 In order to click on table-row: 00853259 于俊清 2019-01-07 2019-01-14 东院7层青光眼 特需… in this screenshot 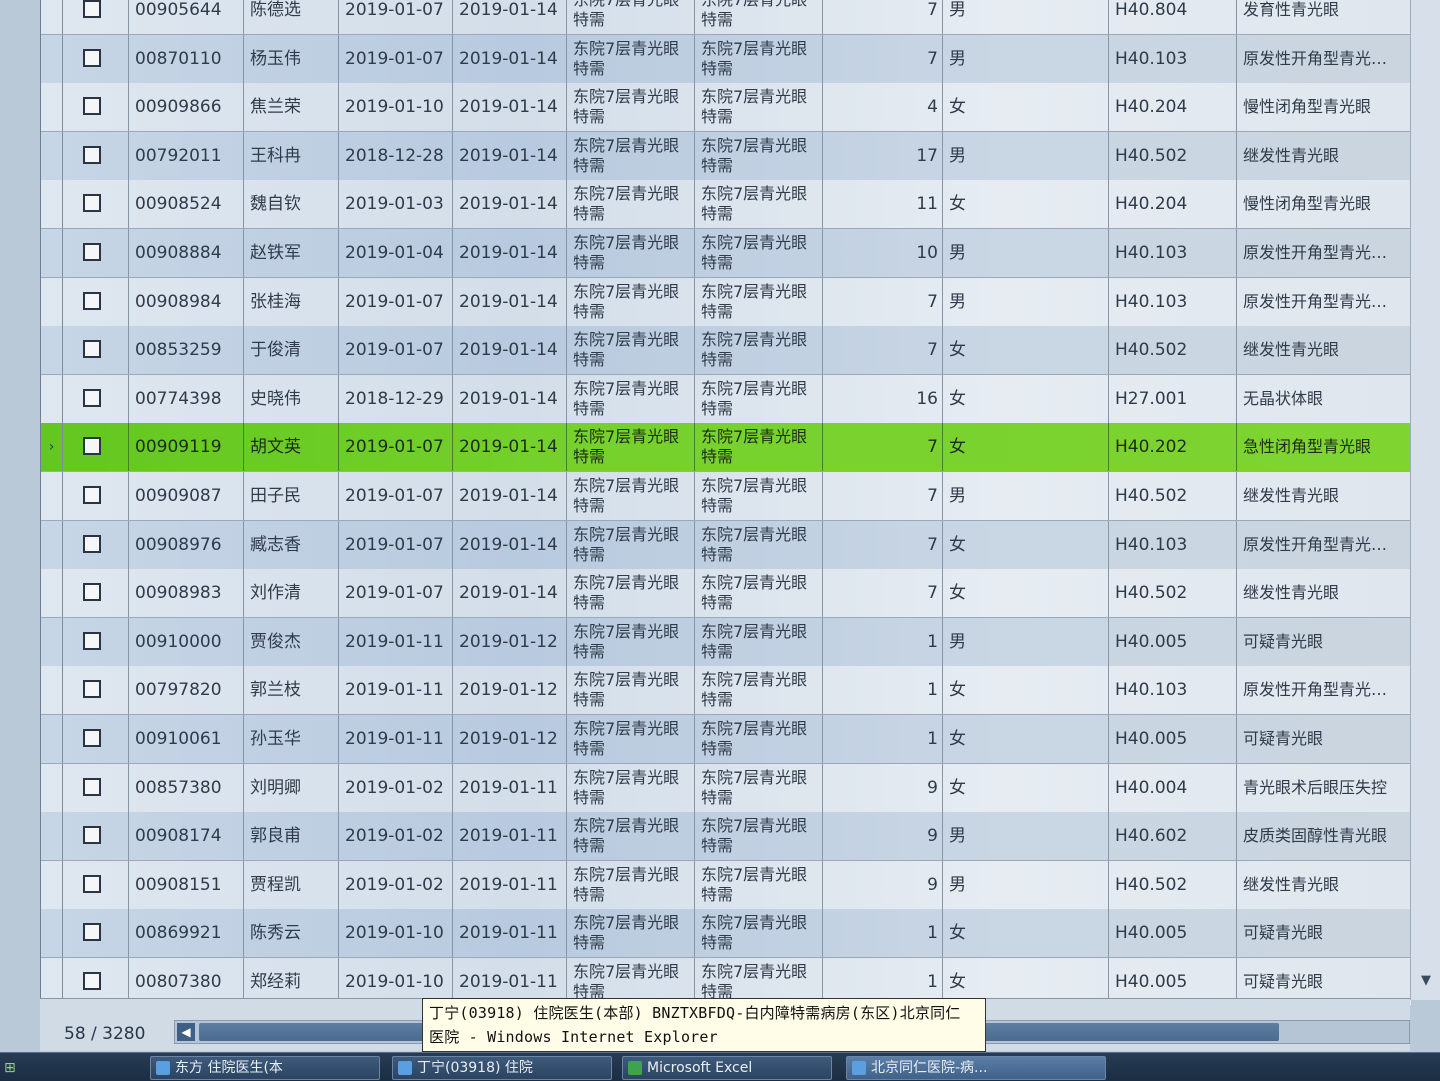, I will do `click(726, 351)`.